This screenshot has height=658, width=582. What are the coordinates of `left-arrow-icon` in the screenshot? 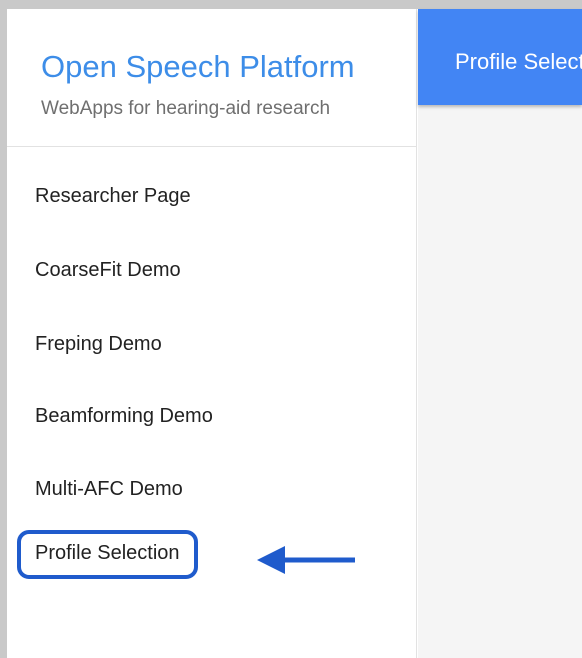 It's located at (306, 560).